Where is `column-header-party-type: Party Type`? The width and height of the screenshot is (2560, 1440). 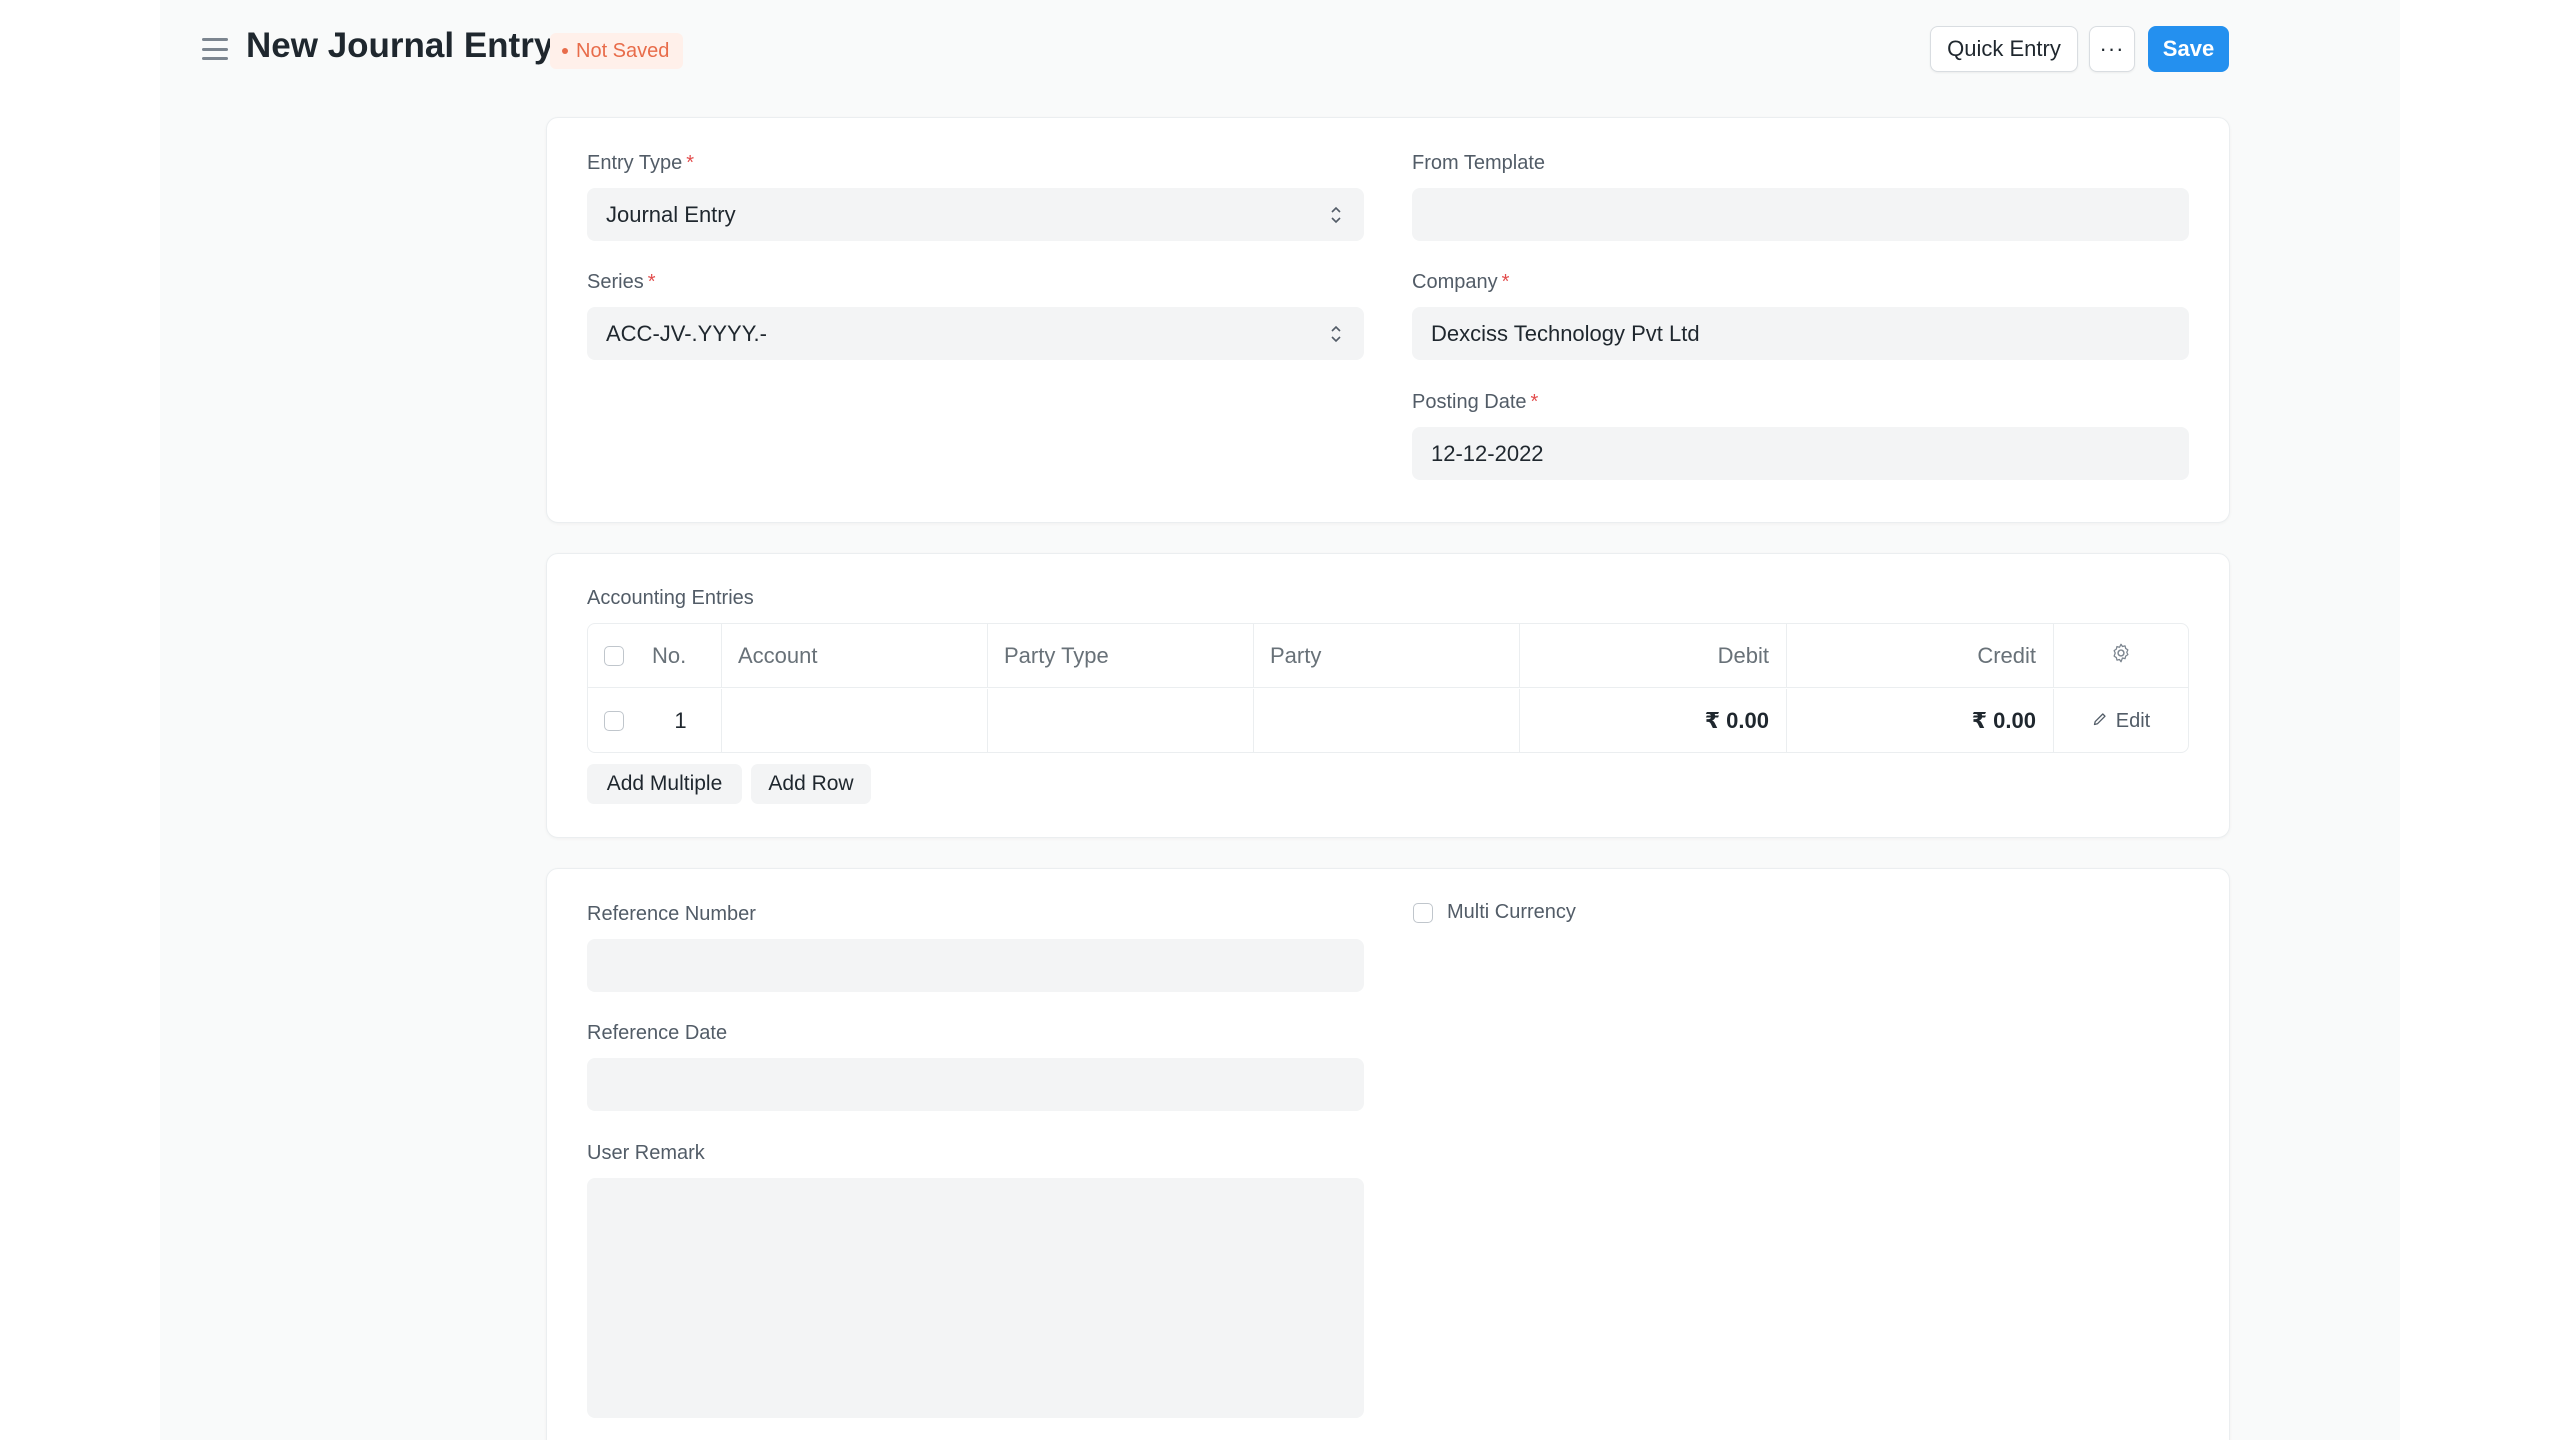 column-header-party-type: Party Type is located at coordinates (1121, 656).